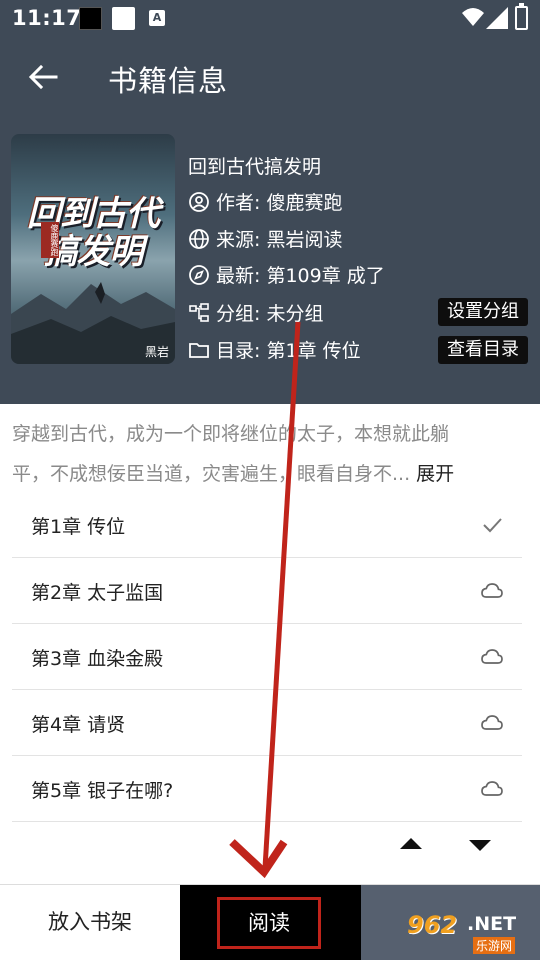  Describe the element at coordinates (47, 18) in the screenshot. I see `status-time: 11:17` at that location.